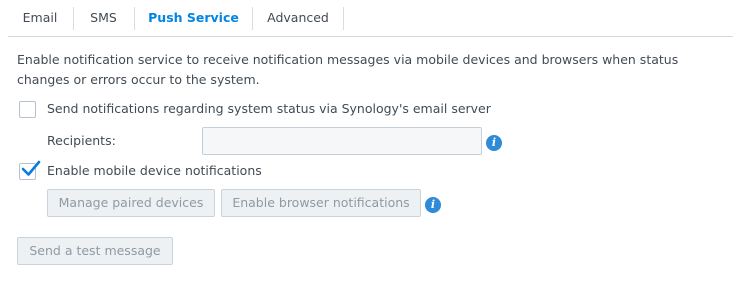 The image size is (737, 291). I want to click on enable-browser-notifications-button: Enable browser notifications, so click(321, 203).